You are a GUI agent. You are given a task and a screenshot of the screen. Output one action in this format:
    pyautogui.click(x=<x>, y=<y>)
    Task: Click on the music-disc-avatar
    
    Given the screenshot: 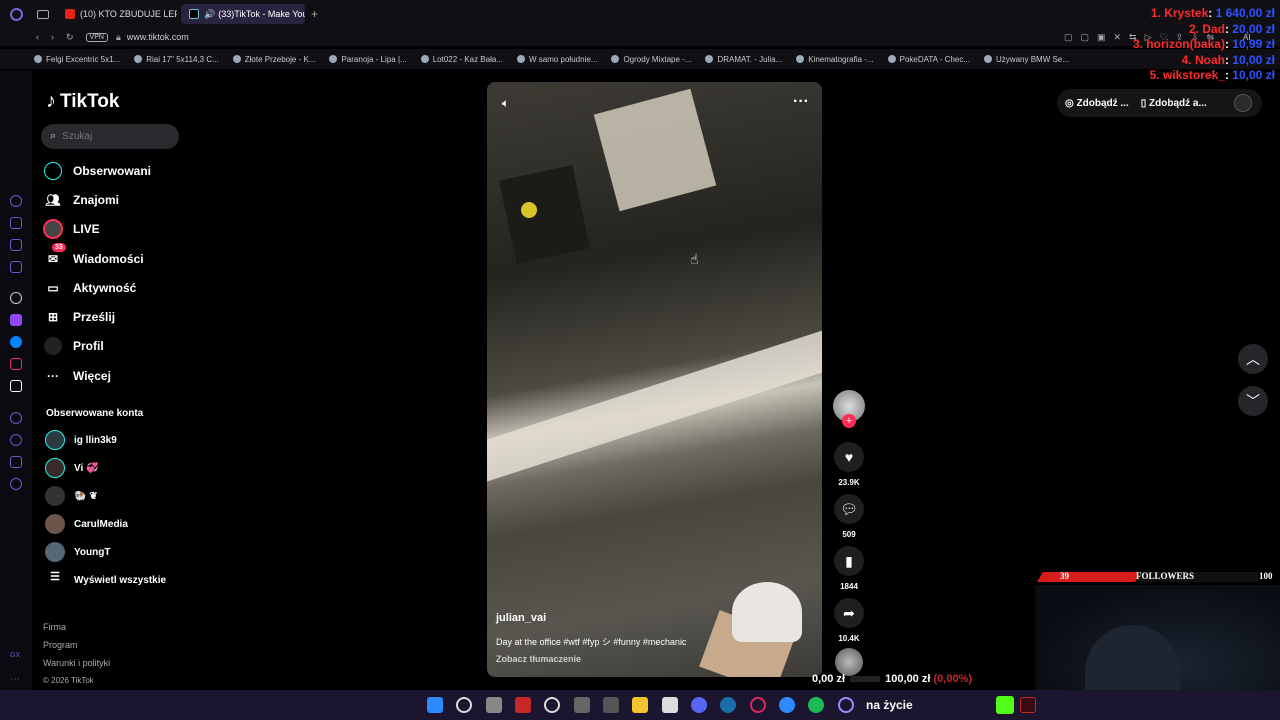 What is the action you would take?
    pyautogui.click(x=849, y=662)
    